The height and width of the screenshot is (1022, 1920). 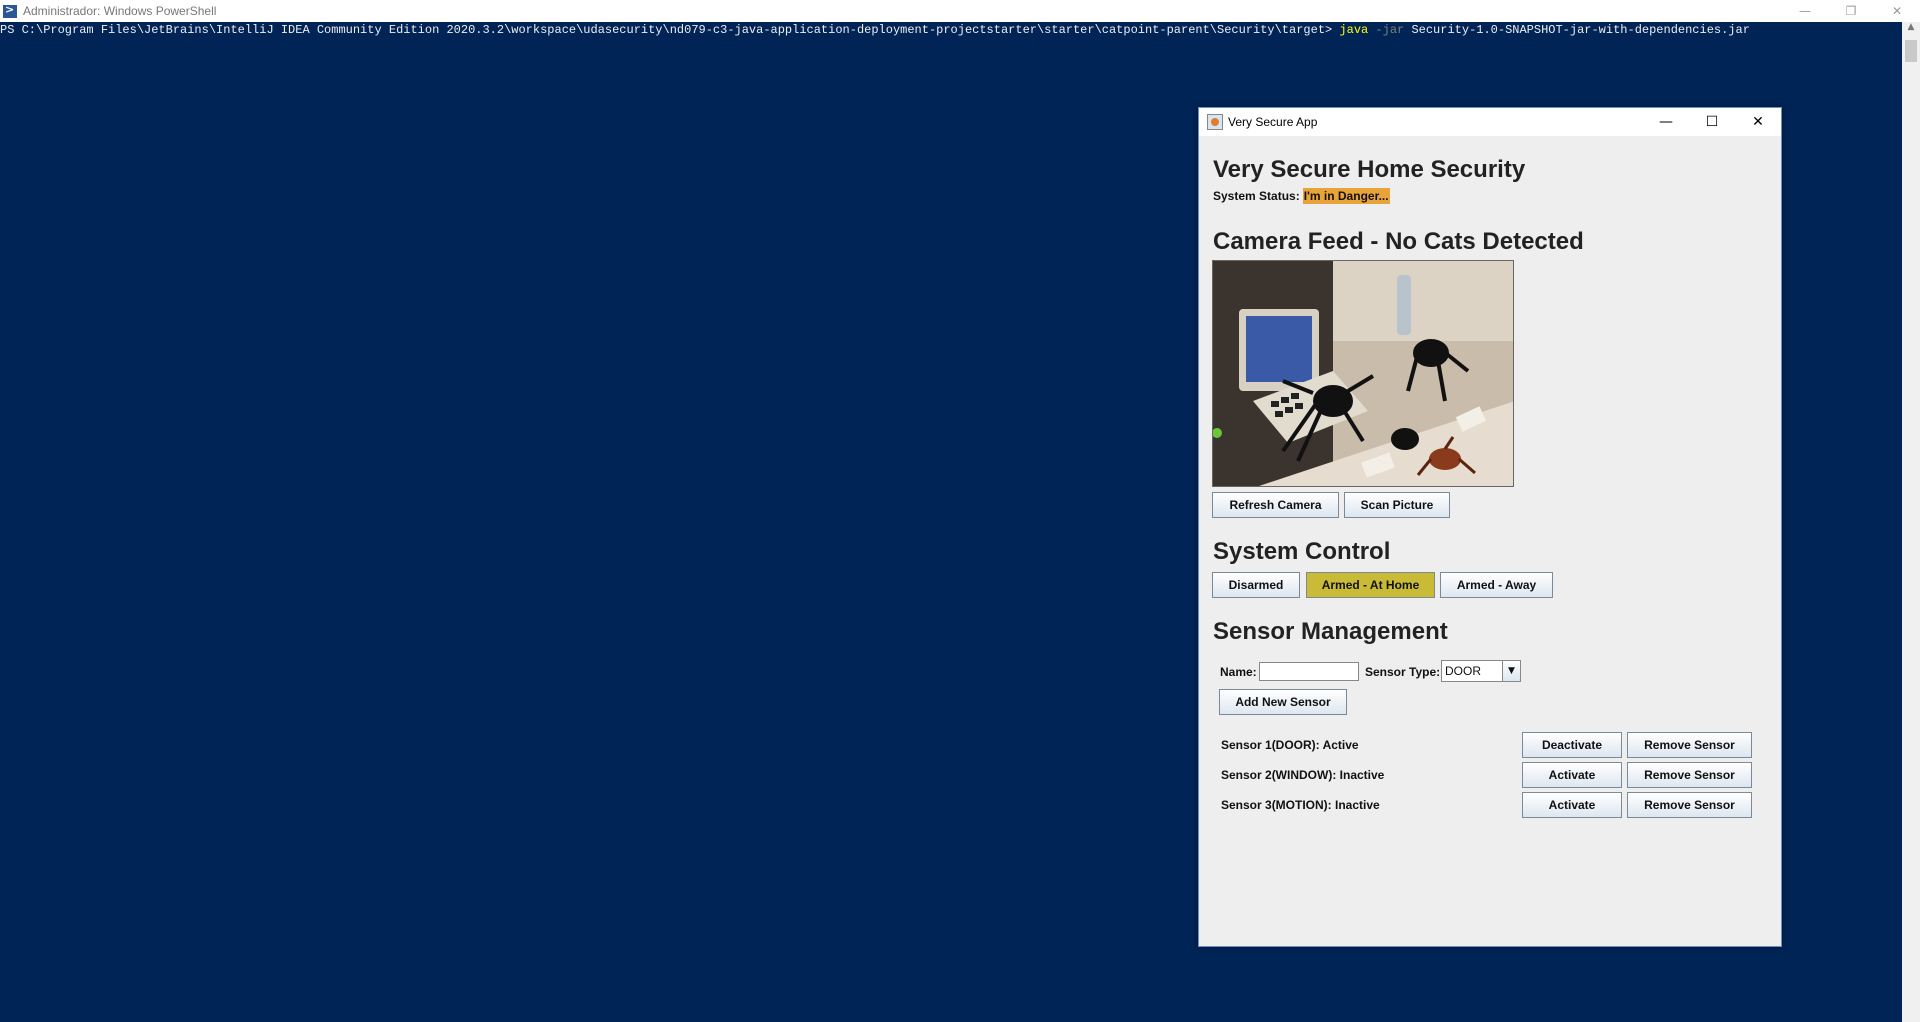 What do you see at coordinates (1330, 631) in the screenshot?
I see `sensor-management-heading: Sensor Management` at bounding box center [1330, 631].